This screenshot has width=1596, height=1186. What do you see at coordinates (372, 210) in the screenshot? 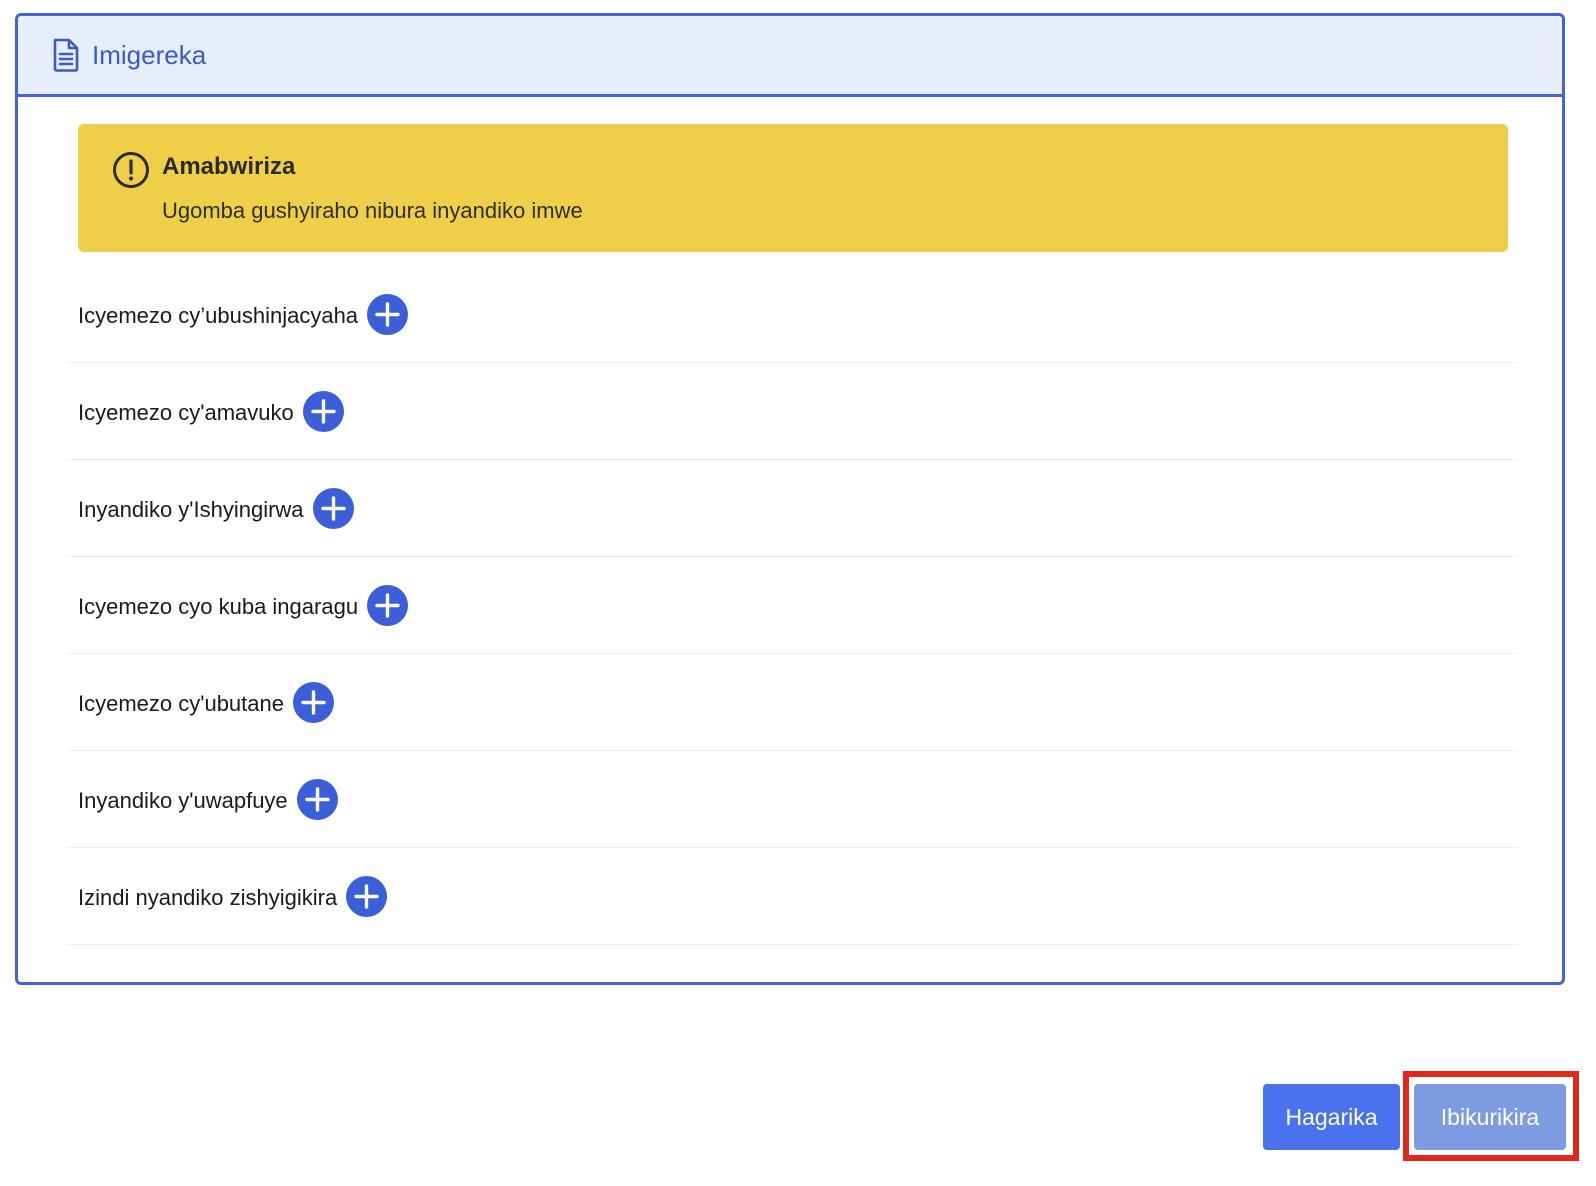
I see `notice-text: Ugomba gushyiraho nibura inyandiko imwe` at bounding box center [372, 210].